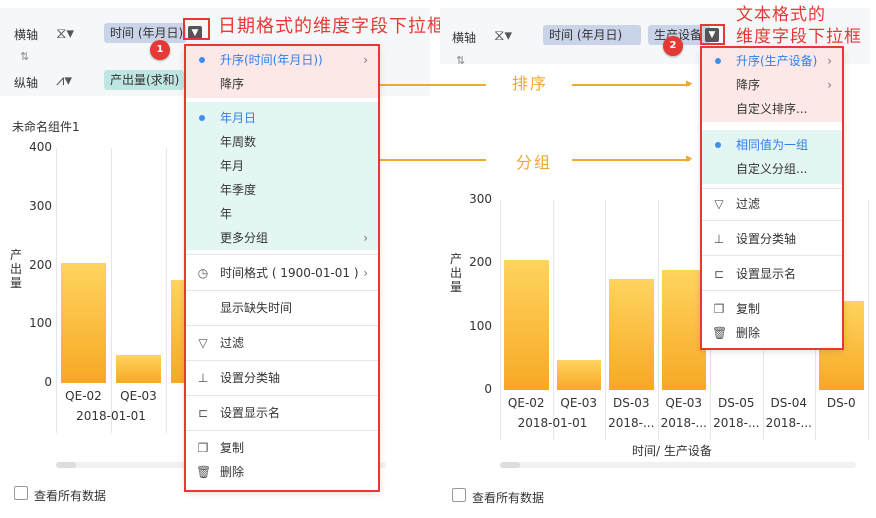 Image resolution: width=876 pixels, height=518 pixels. What do you see at coordinates (631, 403) in the screenshot?
I see `x-tick-label: DS-03` at bounding box center [631, 403].